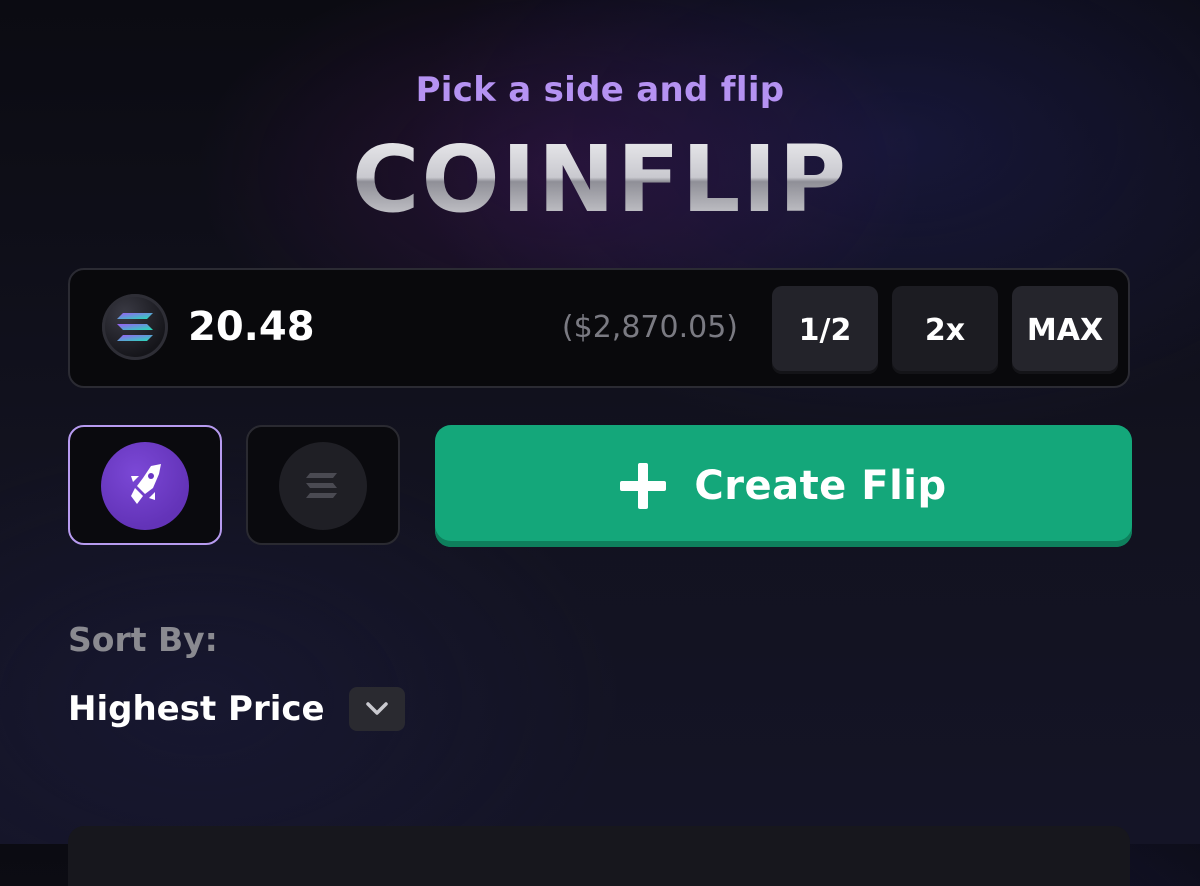 The height and width of the screenshot is (886, 1200). I want to click on plus-icon, so click(643, 486).